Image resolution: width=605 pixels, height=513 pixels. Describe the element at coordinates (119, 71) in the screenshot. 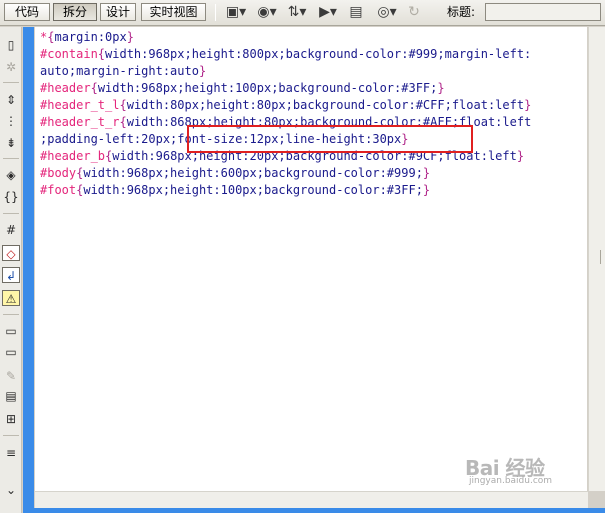

I see `css-declaration: auto;margin-right:auto` at that location.